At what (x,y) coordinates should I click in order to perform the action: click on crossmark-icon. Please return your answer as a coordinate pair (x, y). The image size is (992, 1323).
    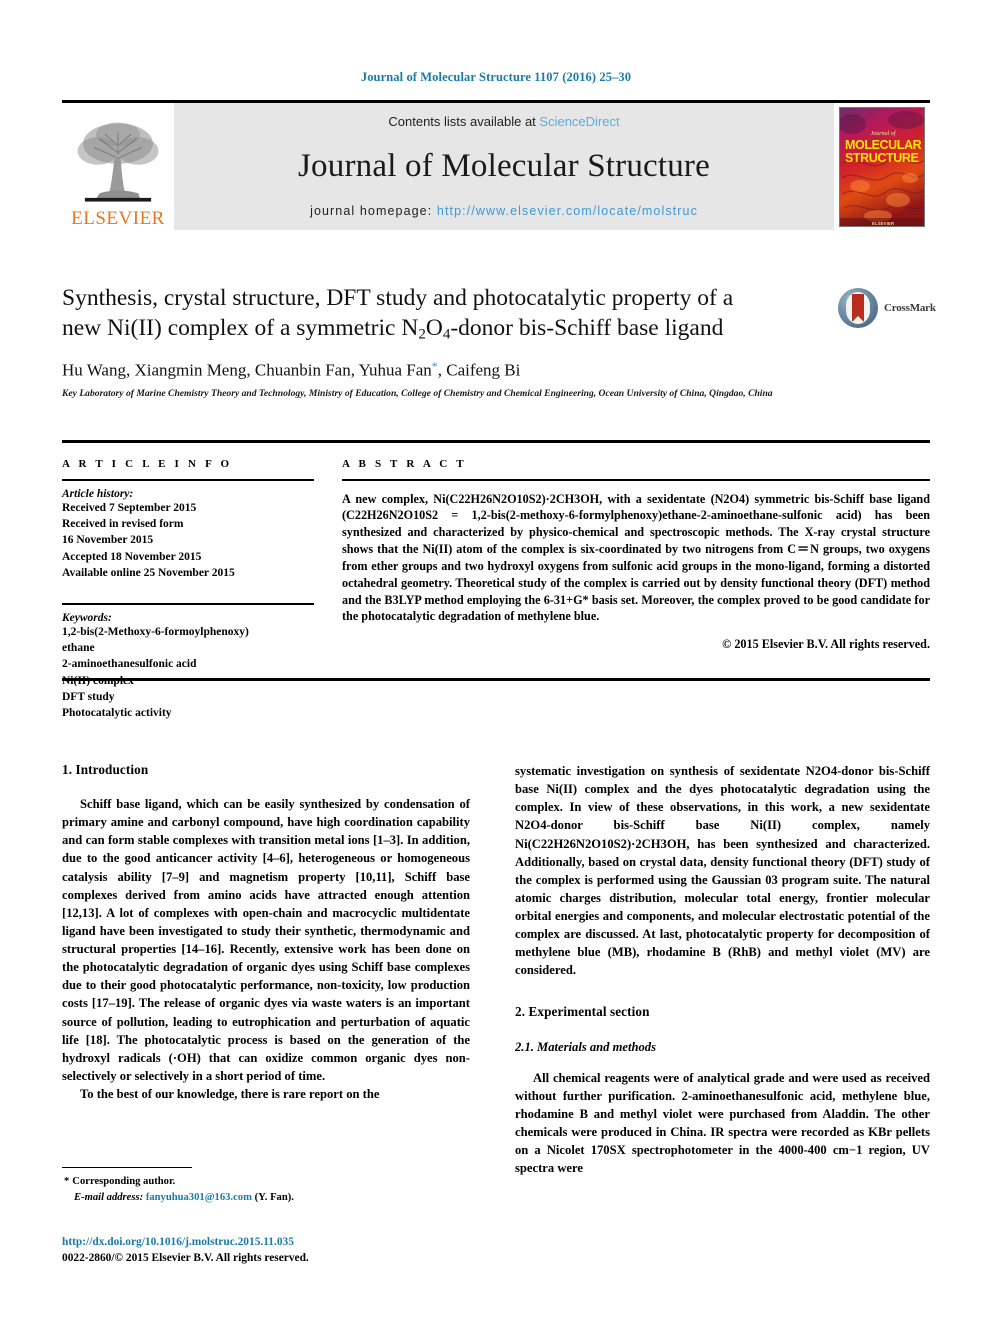
    Looking at the image, I should click on (858, 308).